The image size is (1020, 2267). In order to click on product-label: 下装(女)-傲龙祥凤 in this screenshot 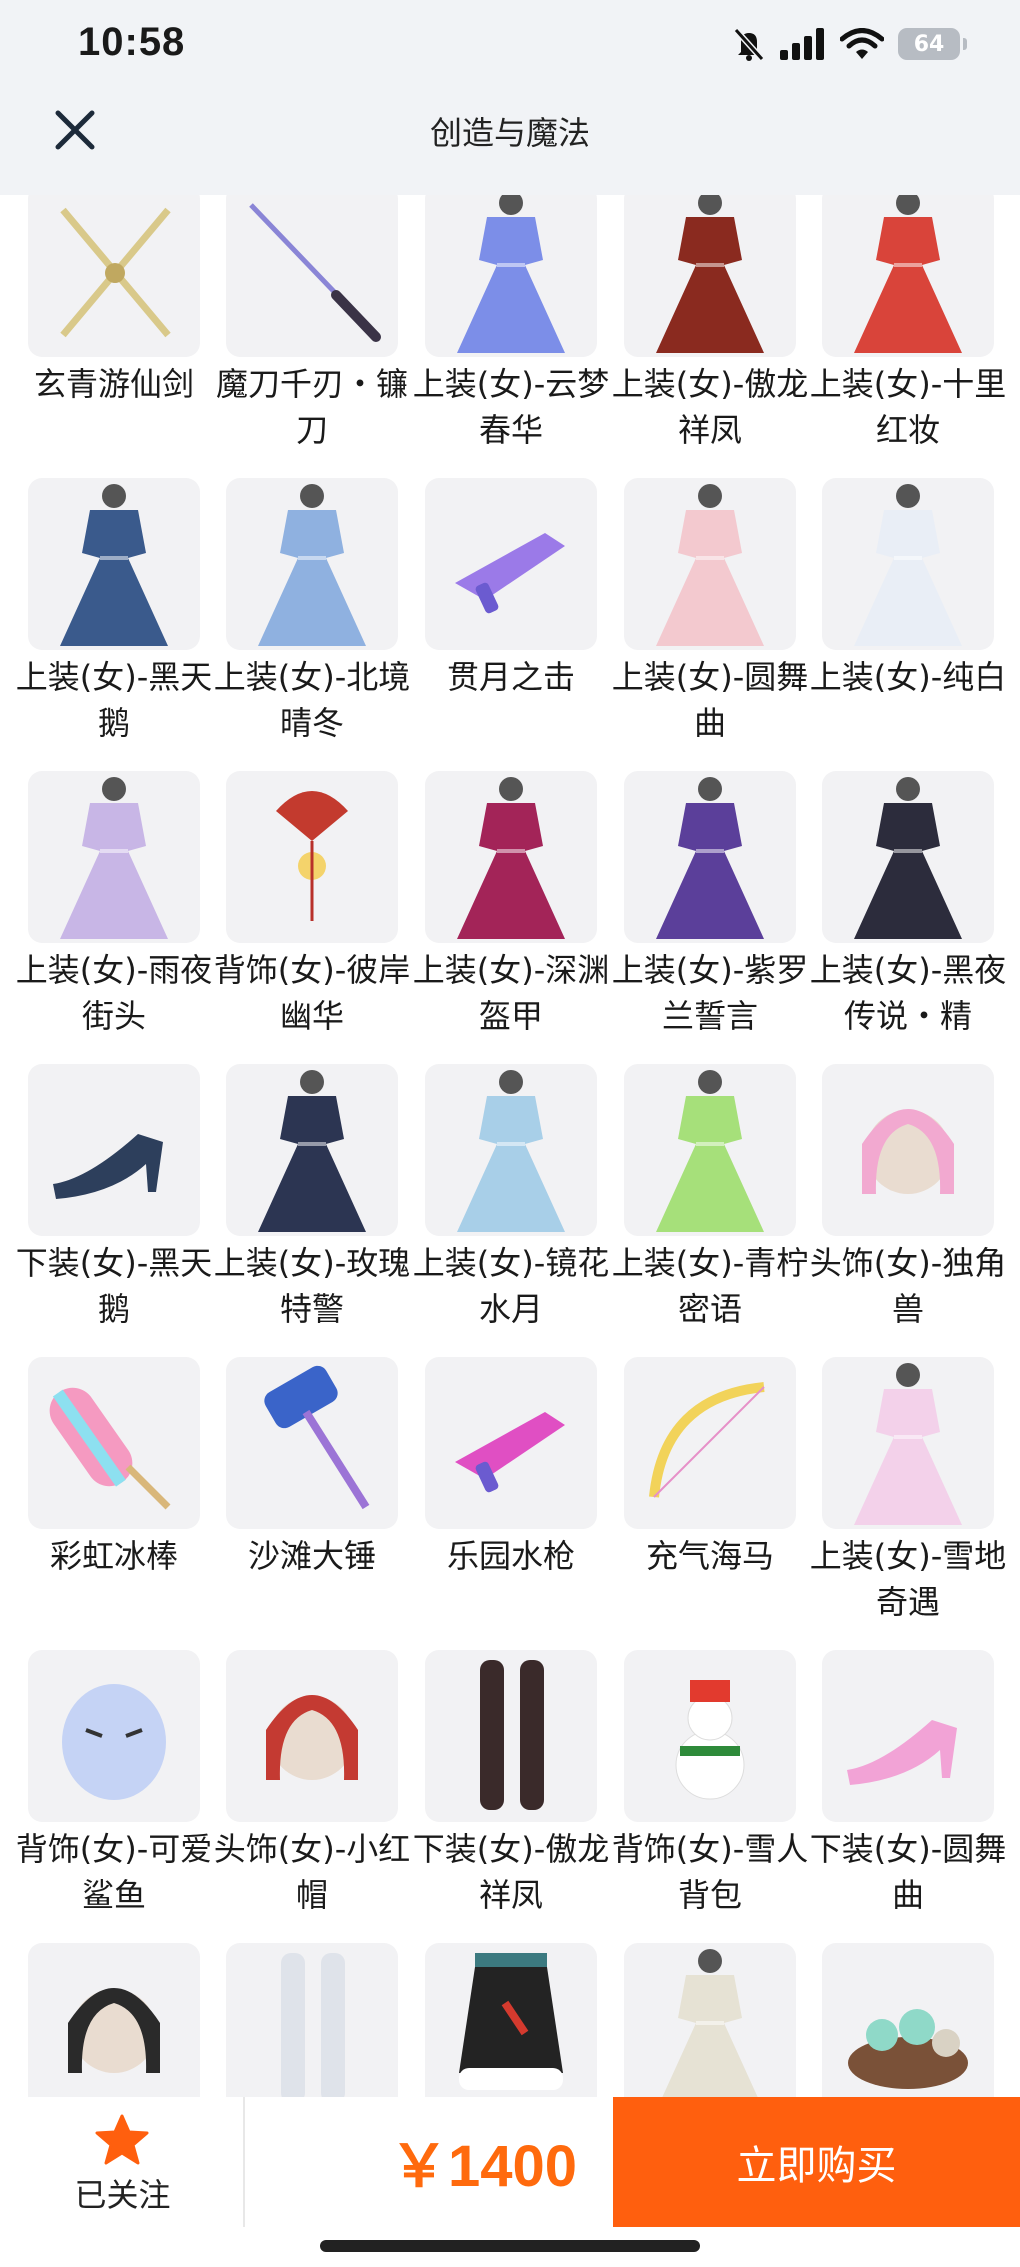, I will do `click(511, 1872)`.